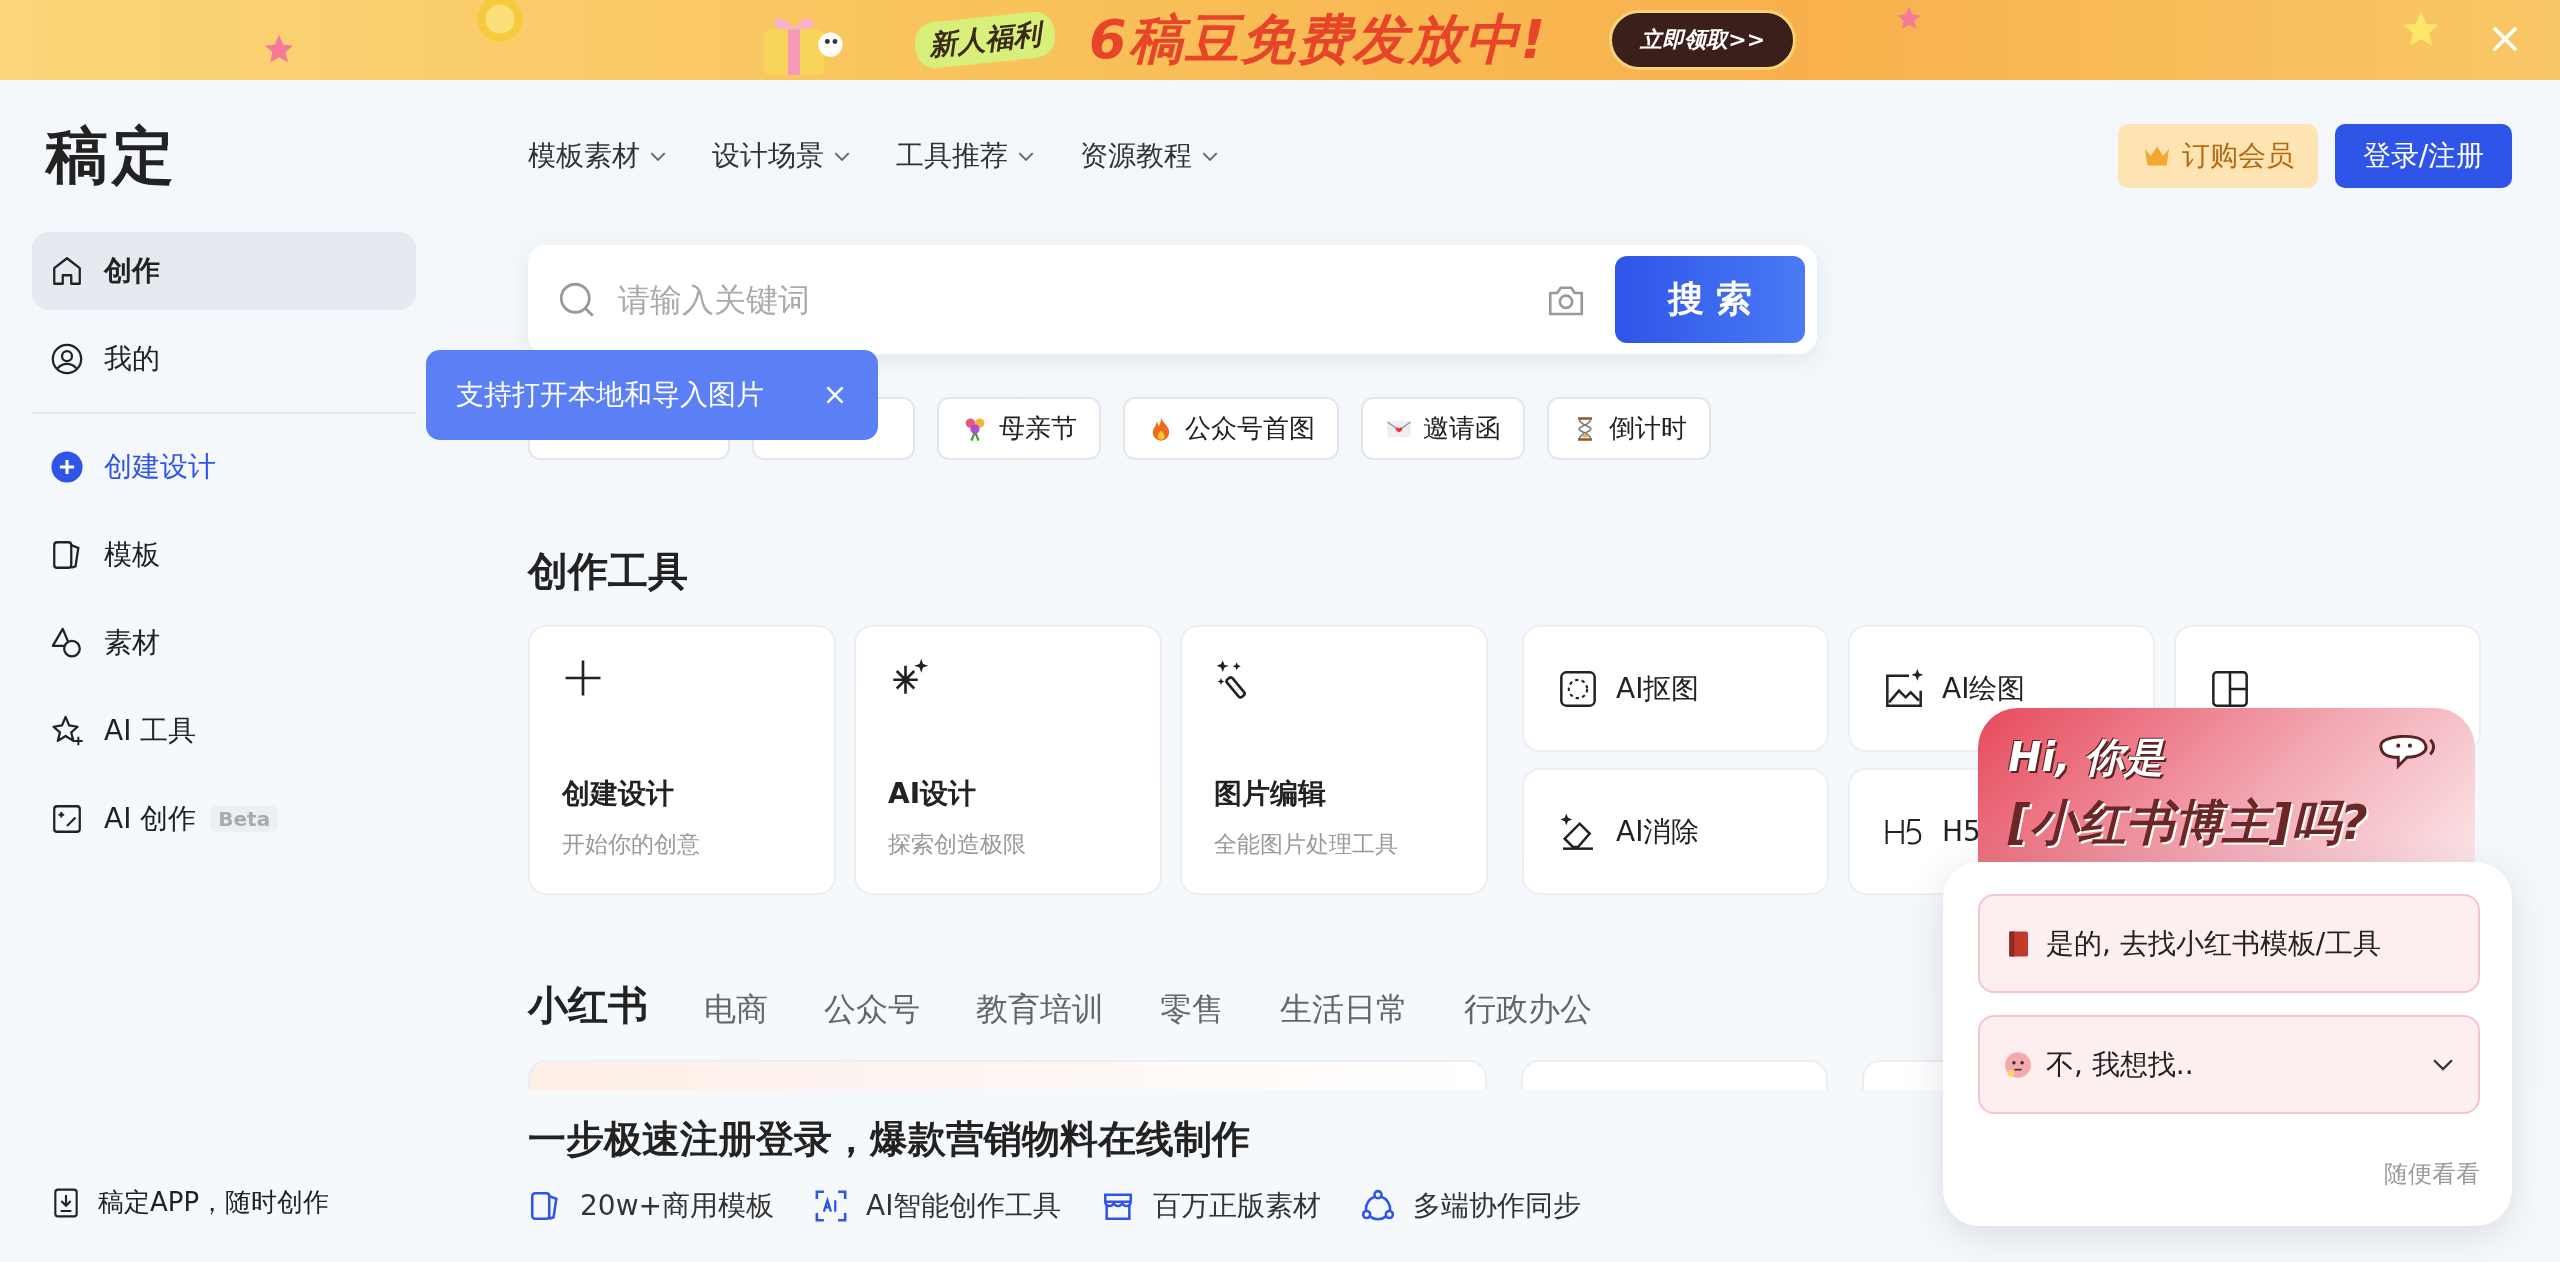 This screenshot has height=1262, width=2560. What do you see at coordinates (1984, 688) in the screenshot?
I see `tool-label: AI绘图` at bounding box center [1984, 688].